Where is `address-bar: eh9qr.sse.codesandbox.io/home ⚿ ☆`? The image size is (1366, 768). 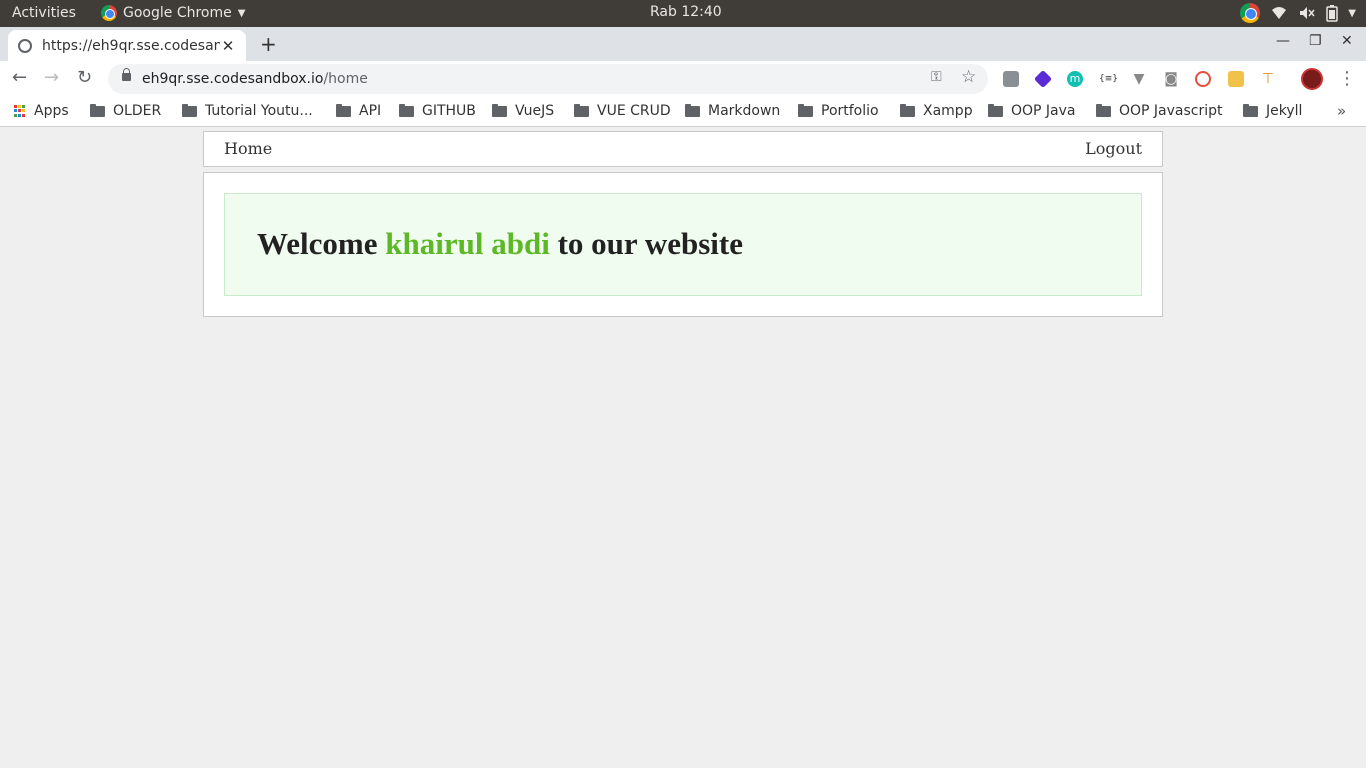
address-bar: eh9qr.sse.codesandbox.io/home ⚿ ☆ is located at coordinates (548, 79).